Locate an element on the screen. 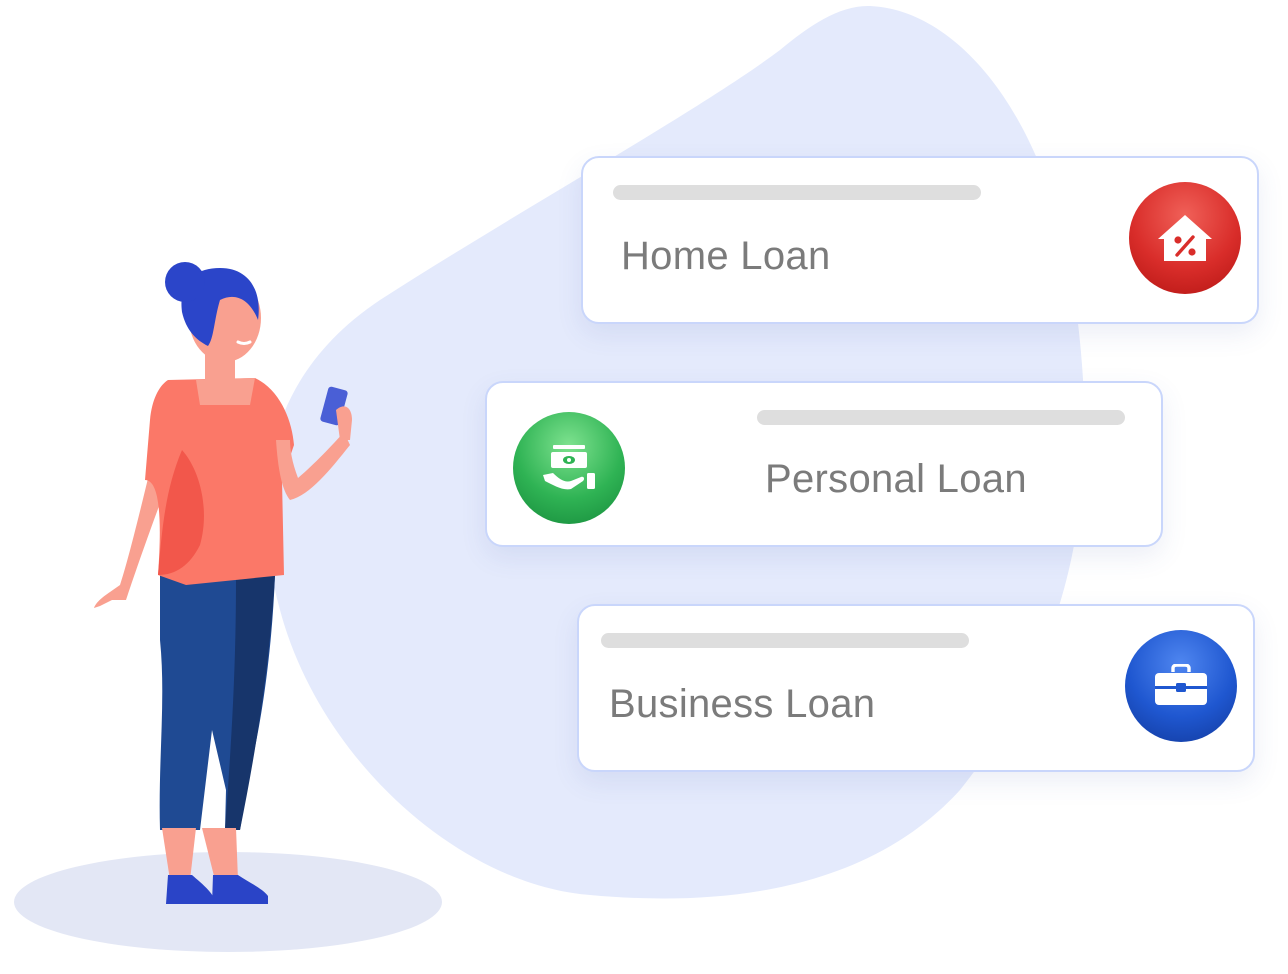 The height and width of the screenshot is (974, 1288). briefcase-icon is located at coordinates (1181, 684).